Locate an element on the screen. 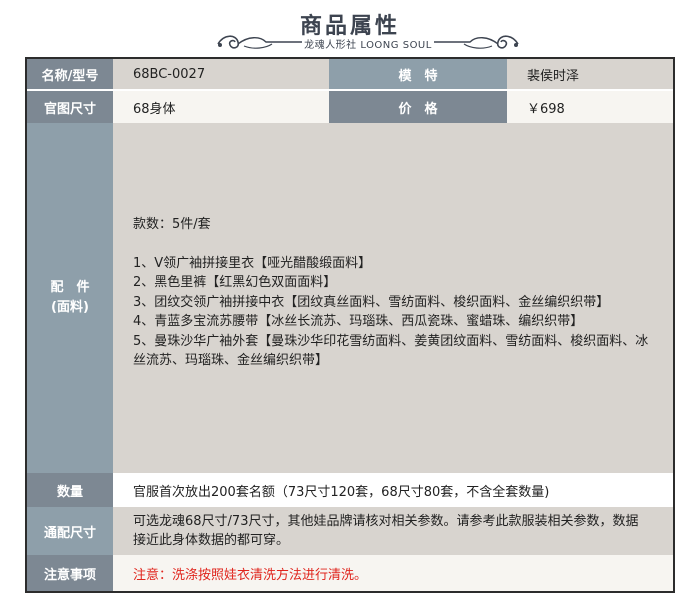 Image resolution: width=700 pixels, height=612 pixels. row-notice: 注意事项 注意：洗涤按照娃衣清洗方法进行清洗。 is located at coordinates (350, 573).